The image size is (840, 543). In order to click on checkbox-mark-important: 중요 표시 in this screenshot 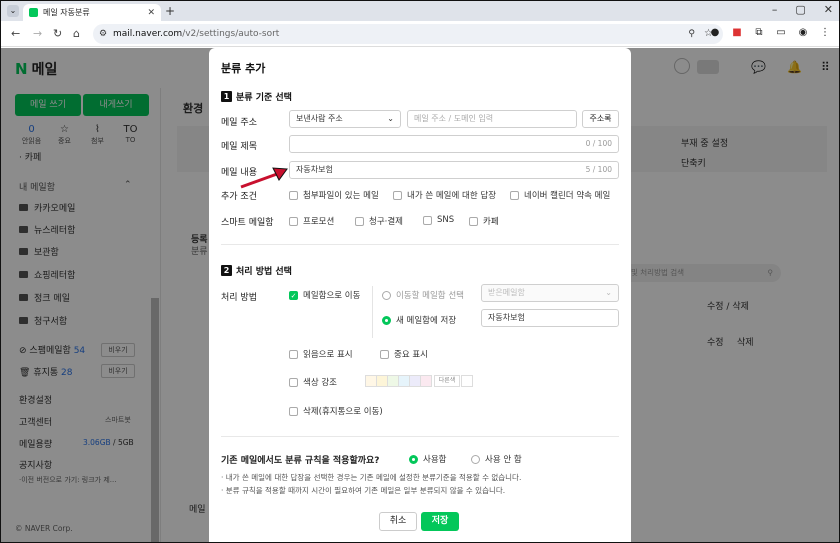, I will do `click(404, 354)`.